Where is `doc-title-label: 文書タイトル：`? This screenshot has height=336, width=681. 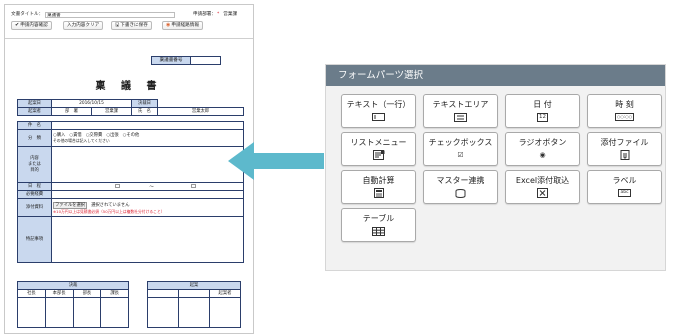 doc-title-label: 文書タイトル： is located at coordinates (27, 14).